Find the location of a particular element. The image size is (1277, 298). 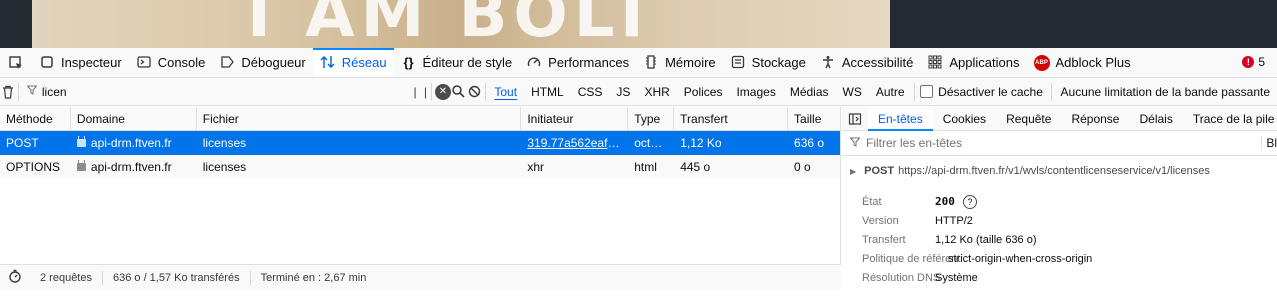

tab-adblock-plus: ABP Adblock Plus is located at coordinates (1082, 62).